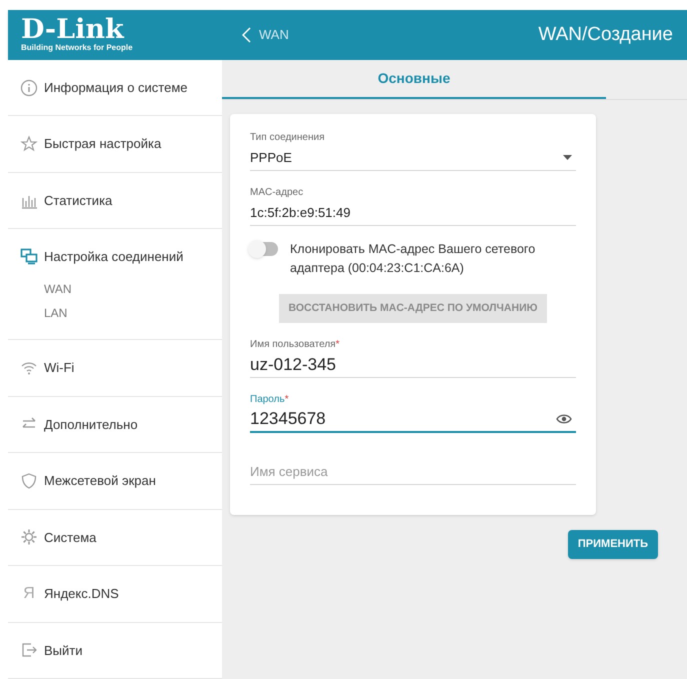 The width and height of the screenshot is (687, 679). I want to click on sidebar-item: Дополнительно, so click(79, 424).